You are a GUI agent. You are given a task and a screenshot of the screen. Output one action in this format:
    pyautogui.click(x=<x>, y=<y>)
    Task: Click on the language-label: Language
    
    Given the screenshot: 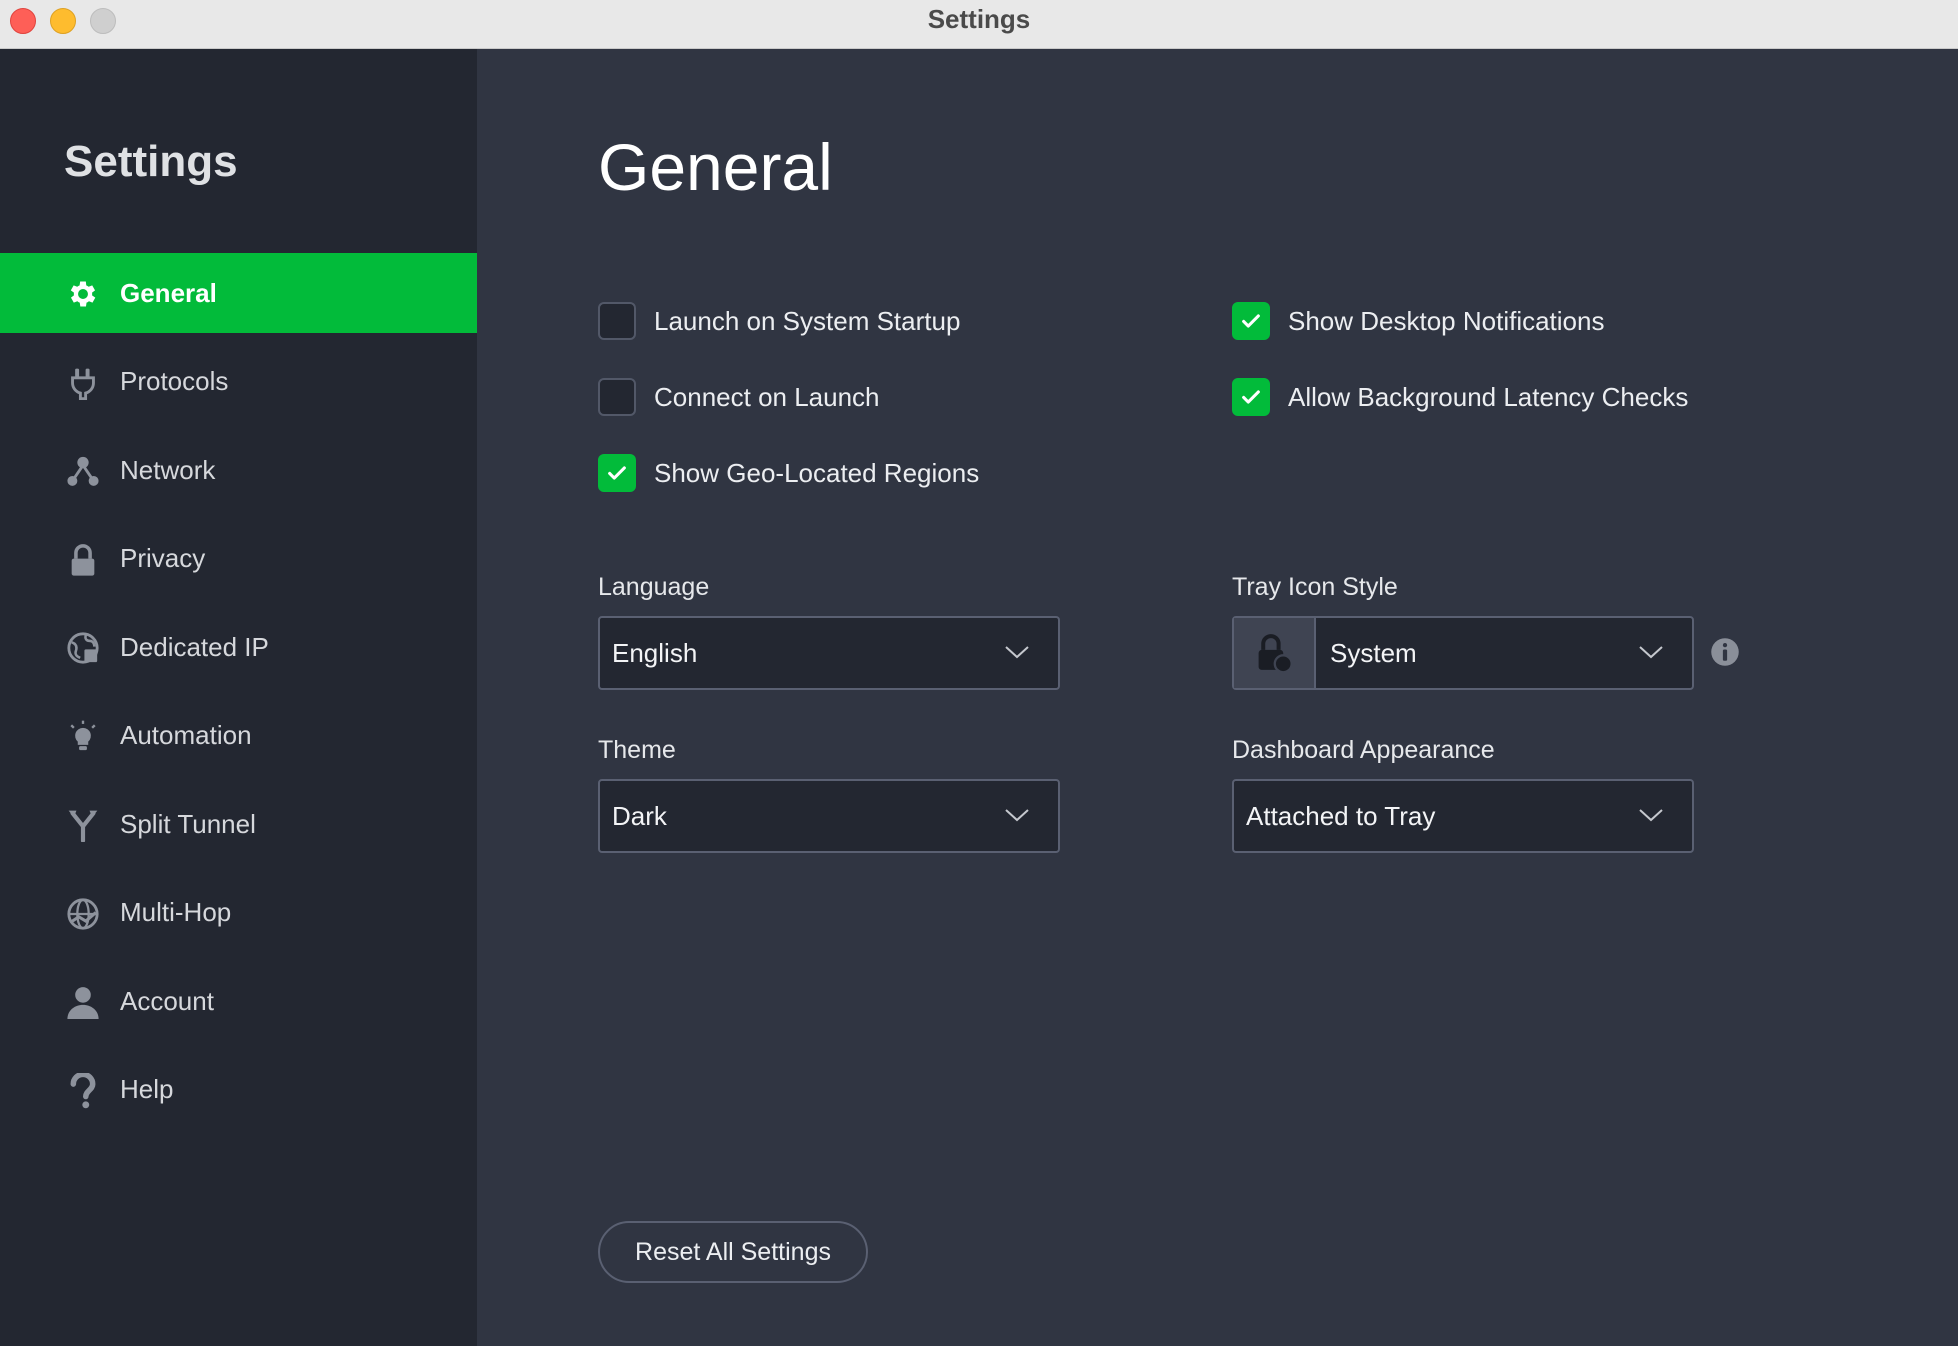 What is the action you would take?
    pyautogui.click(x=654, y=587)
    